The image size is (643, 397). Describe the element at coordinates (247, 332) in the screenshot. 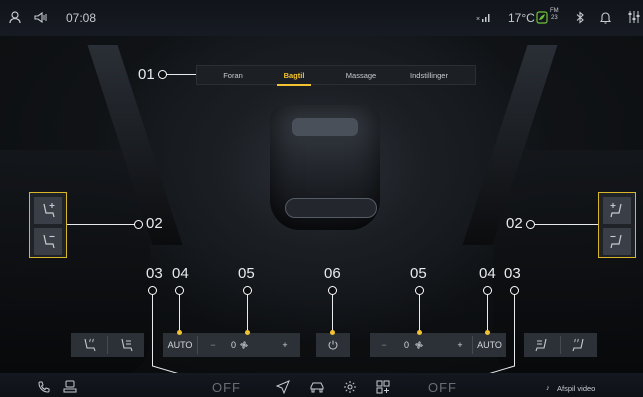

I see `callout-05-left-endpoint` at that location.